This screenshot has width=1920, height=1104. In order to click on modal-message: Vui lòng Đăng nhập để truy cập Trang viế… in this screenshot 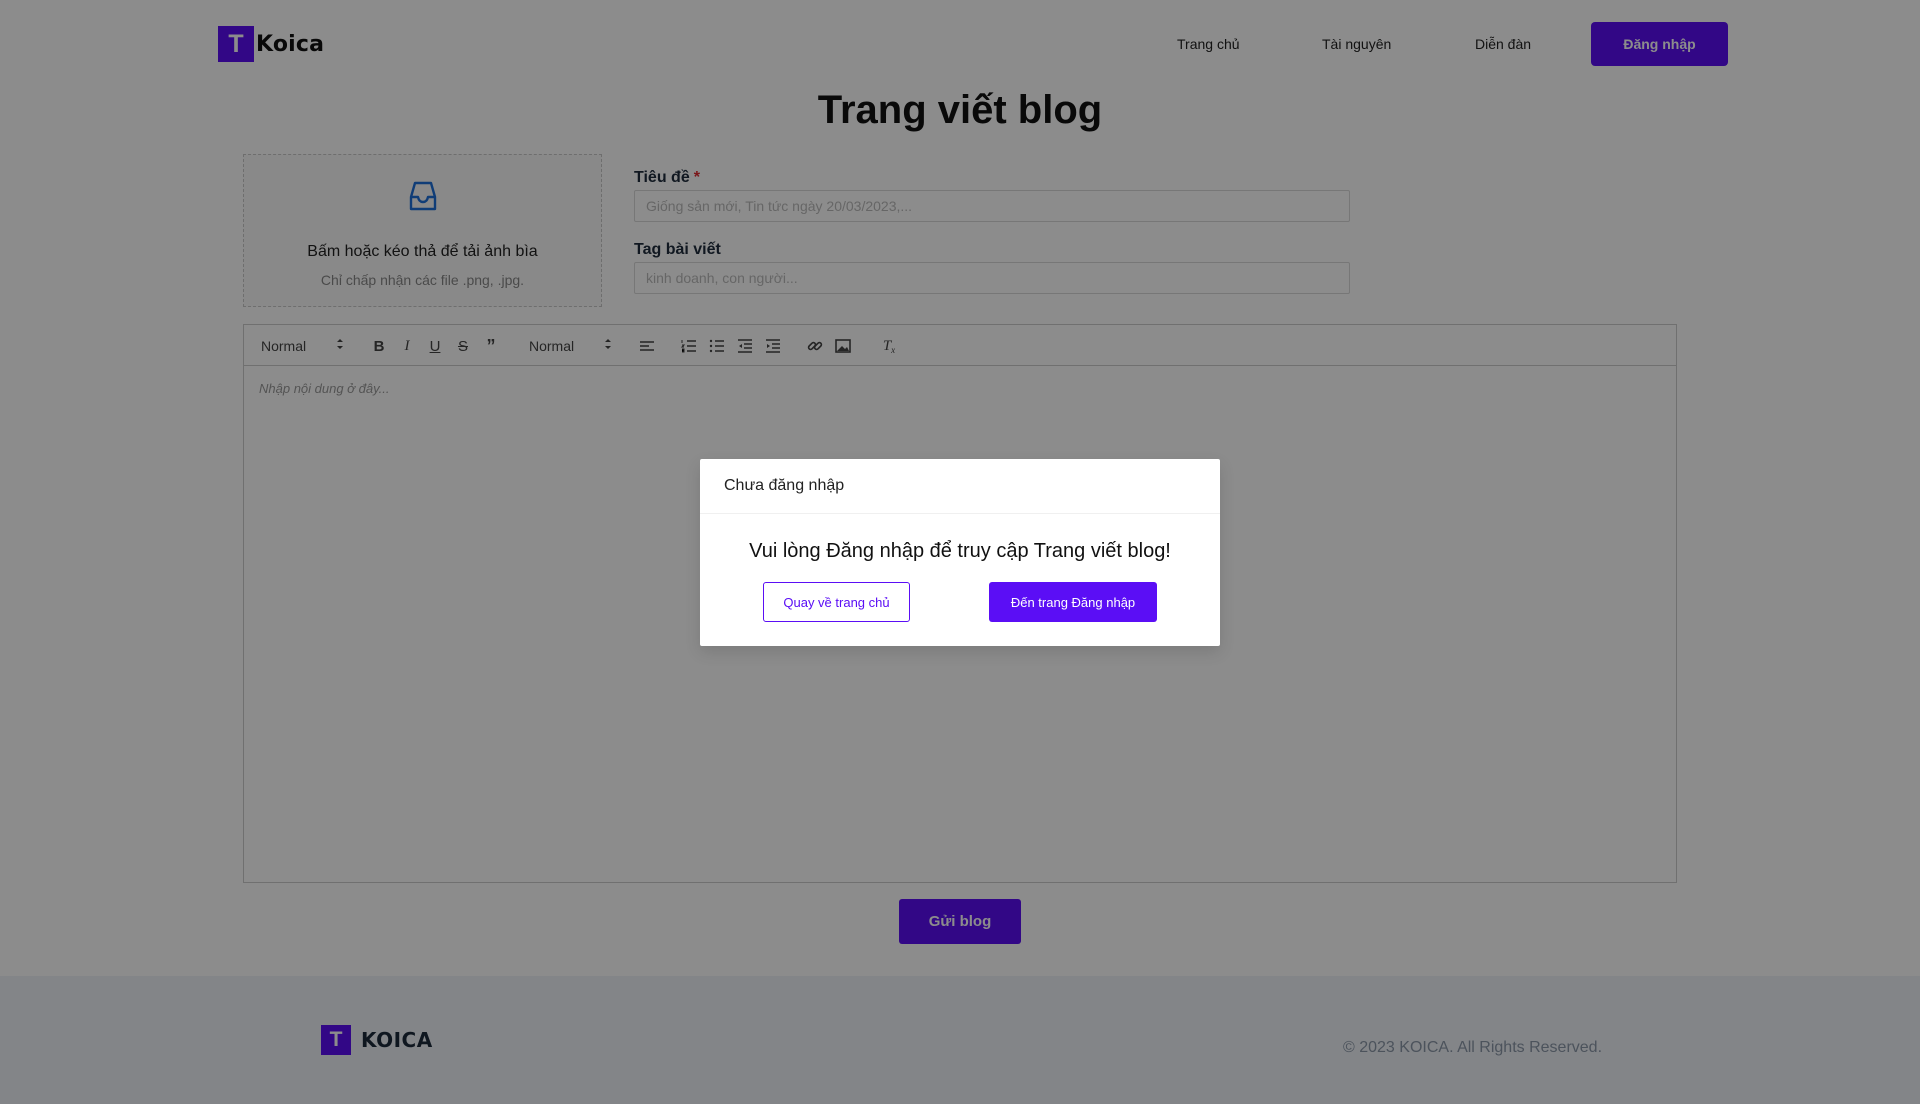, I will do `click(960, 551)`.